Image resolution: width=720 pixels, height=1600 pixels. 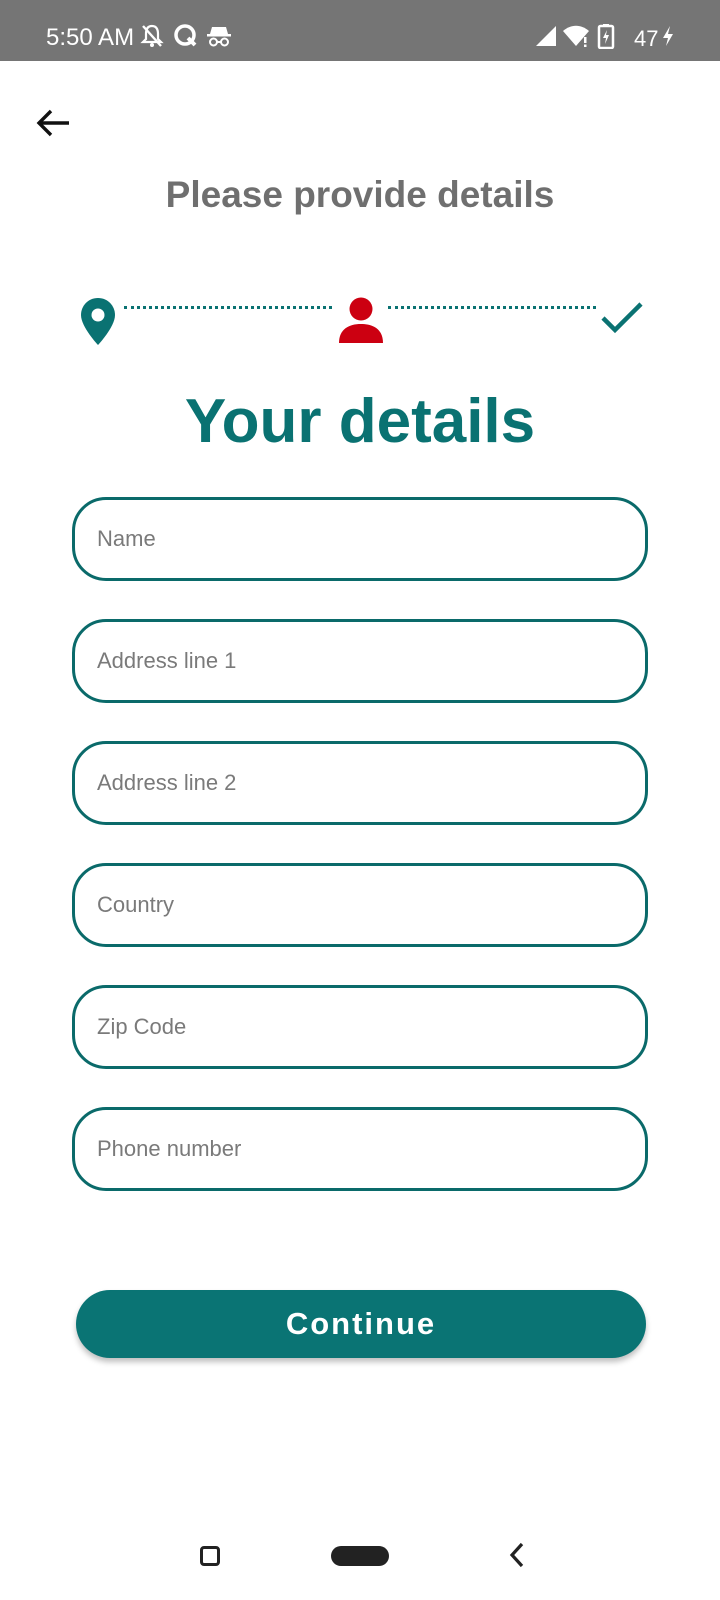 What do you see at coordinates (219, 36) in the screenshot?
I see `incognito-icon` at bounding box center [219, 36].